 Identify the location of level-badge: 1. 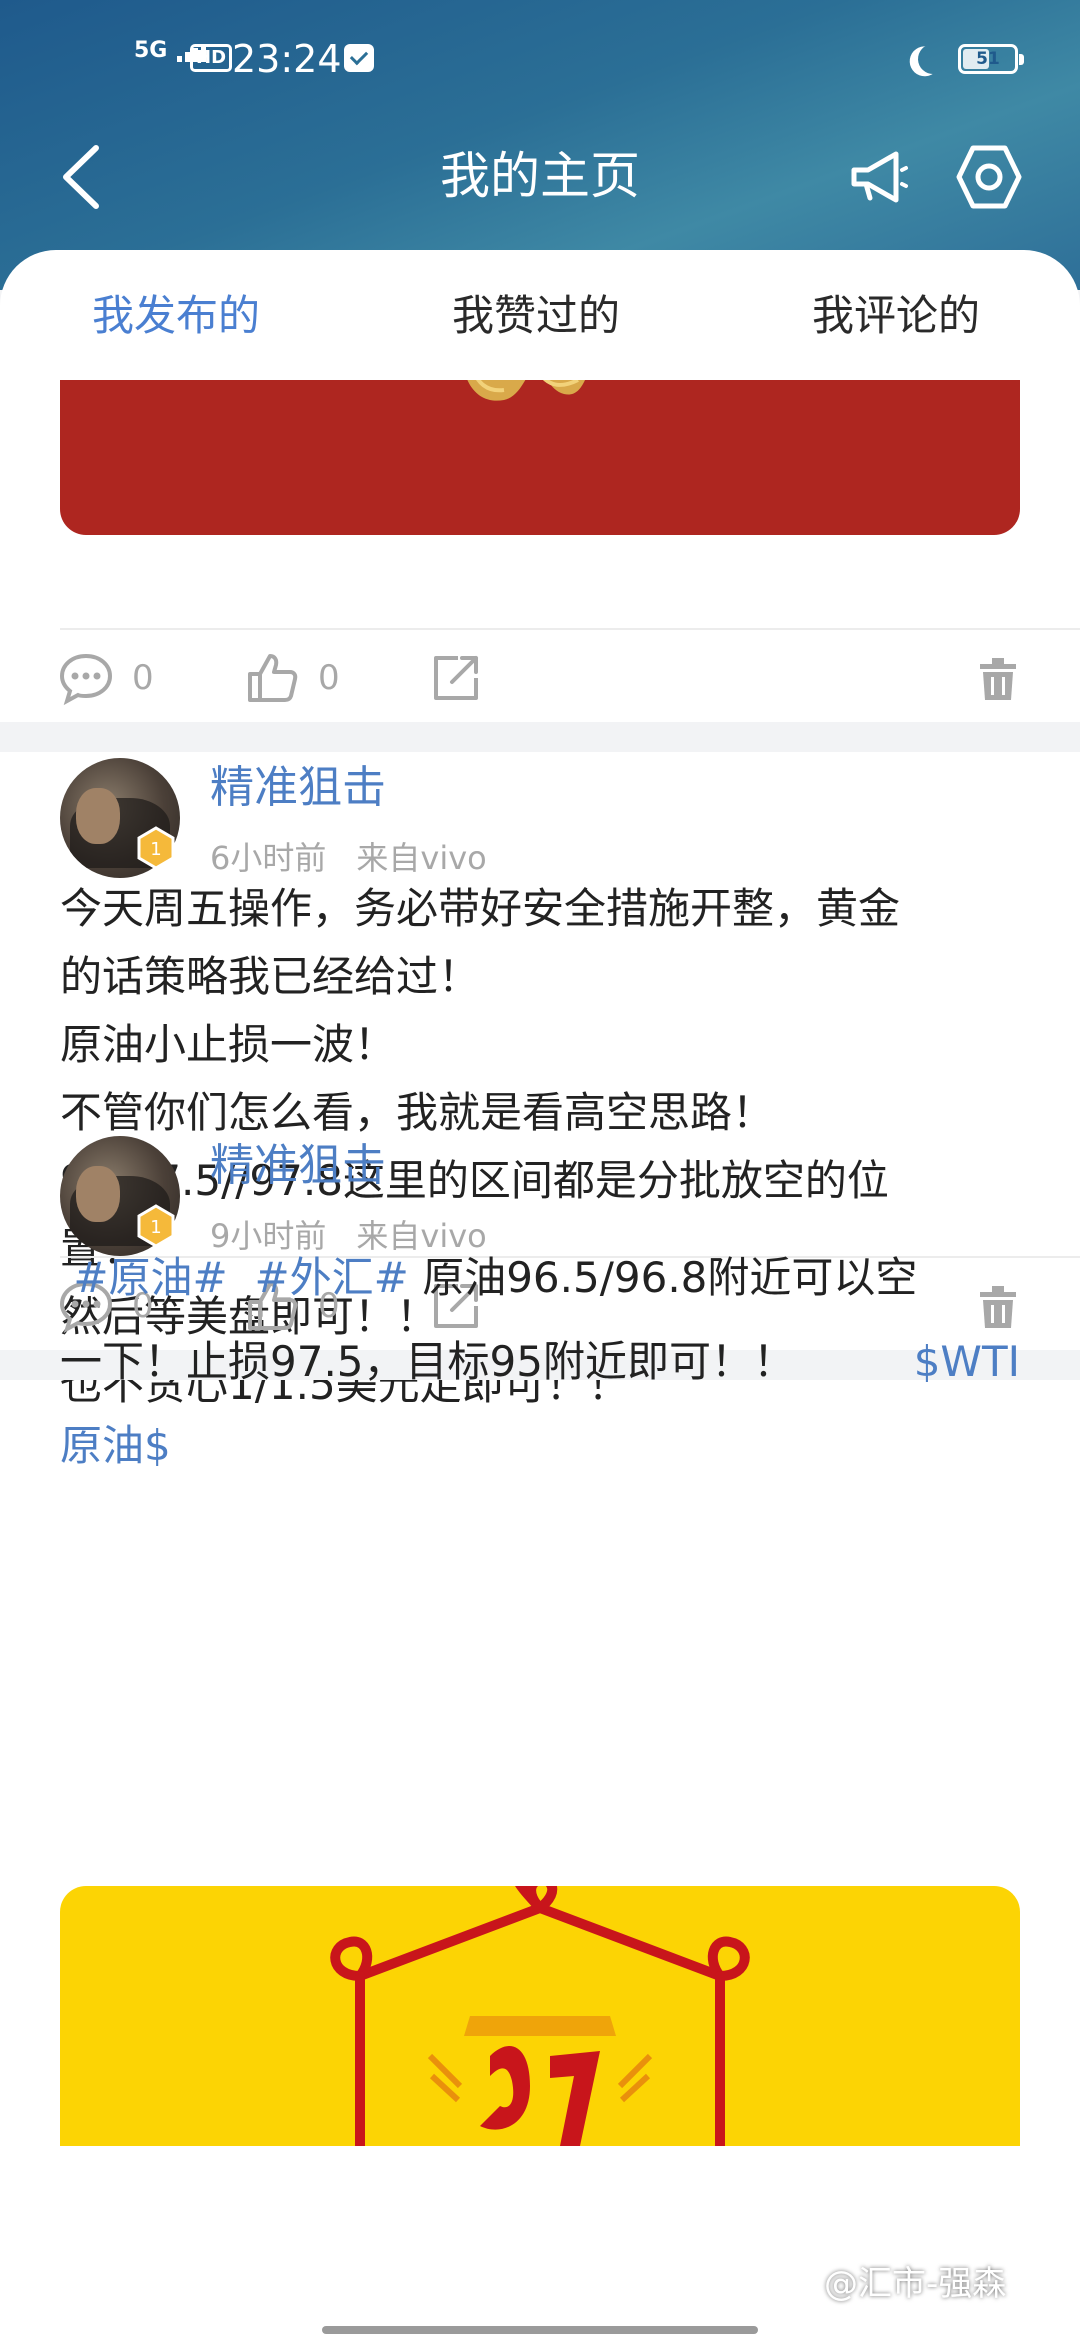
(156, 848).